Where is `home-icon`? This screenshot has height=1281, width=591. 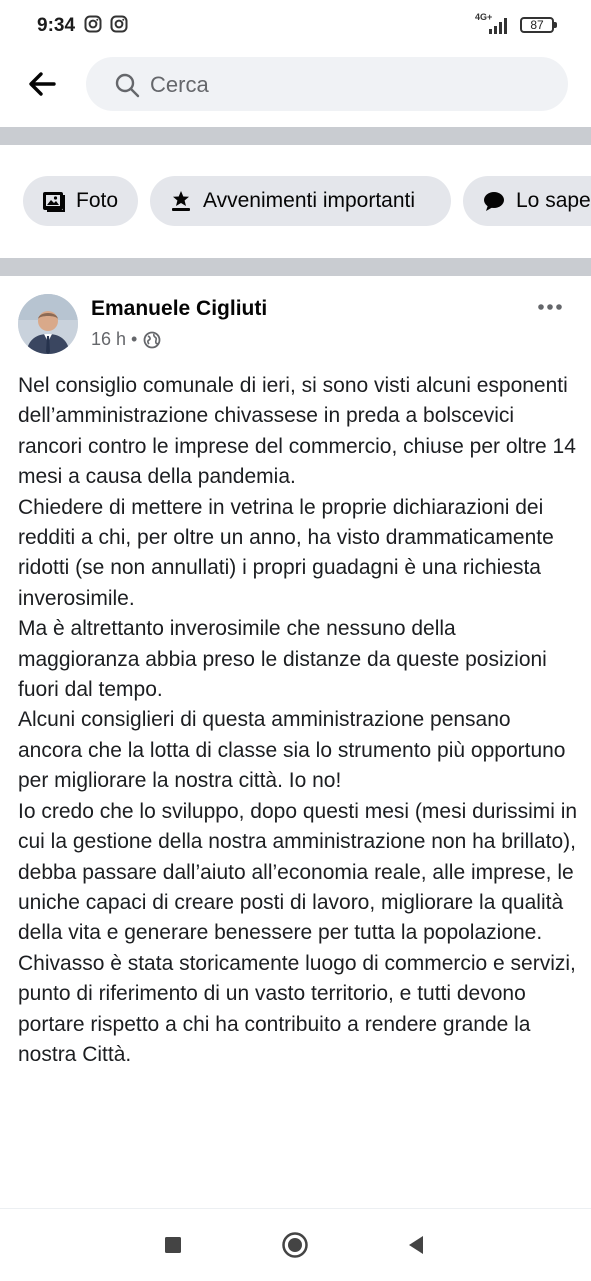
home-icon is located at coordinates (295, 1245).